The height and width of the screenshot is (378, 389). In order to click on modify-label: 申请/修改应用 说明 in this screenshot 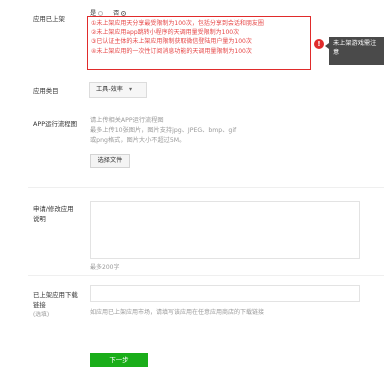, I will do `click(53, 214)`.